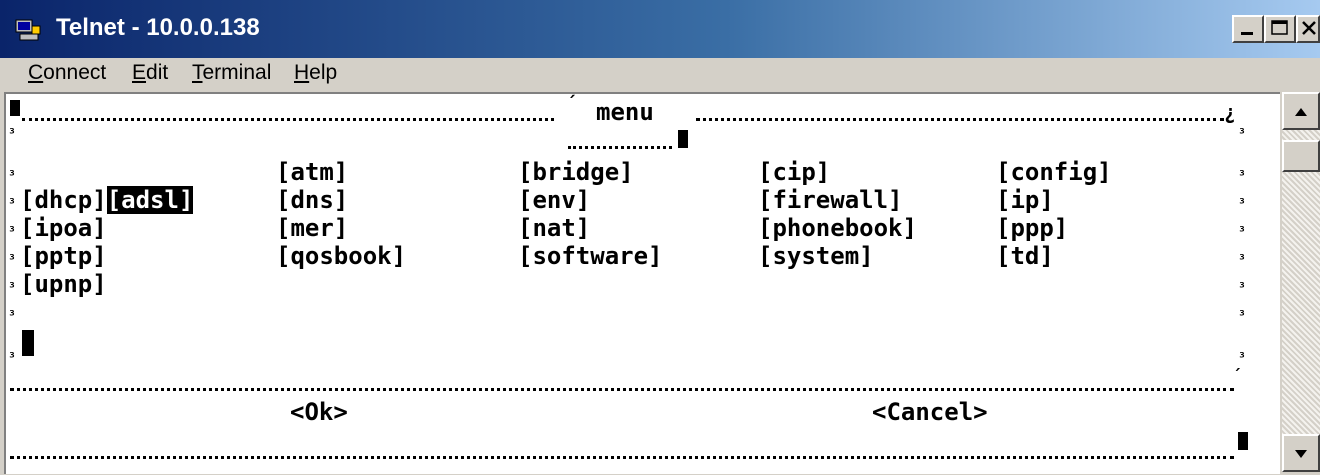 This screenshot has height=475, width=1320. I want to click on menu-item-system: [system], so click(816, 256).